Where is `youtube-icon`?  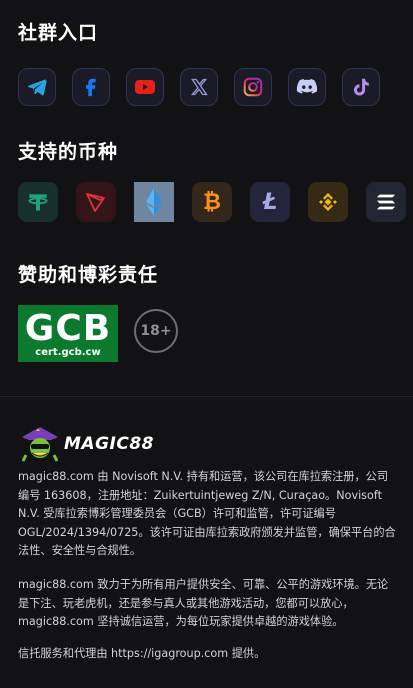 youtube-icon is located at coordinates (145, 87).